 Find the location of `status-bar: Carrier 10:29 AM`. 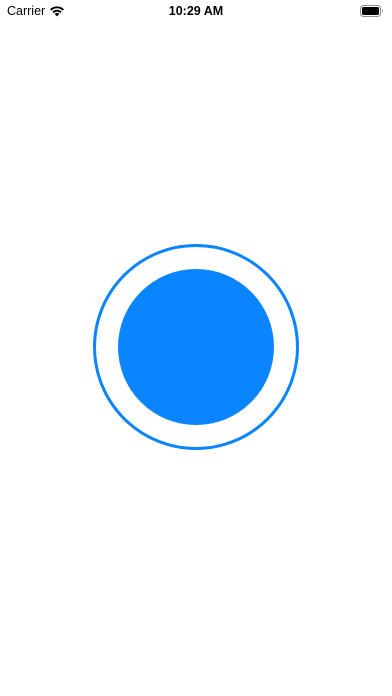

status-bar: Carrier 10:29 AM is located at coordinates (196, 11).